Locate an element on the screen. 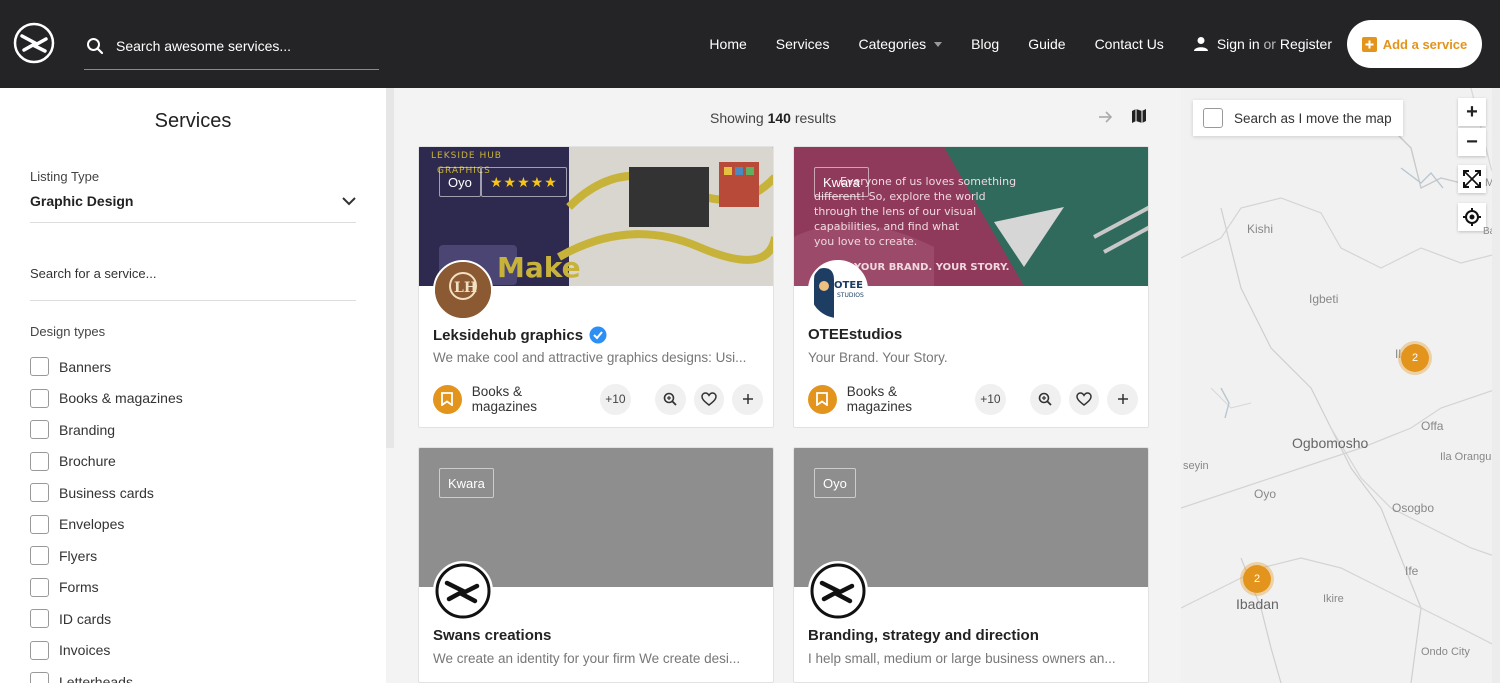 The image size is (1500, 683). design-types-label: Design types is located at coordinates (68, 331).